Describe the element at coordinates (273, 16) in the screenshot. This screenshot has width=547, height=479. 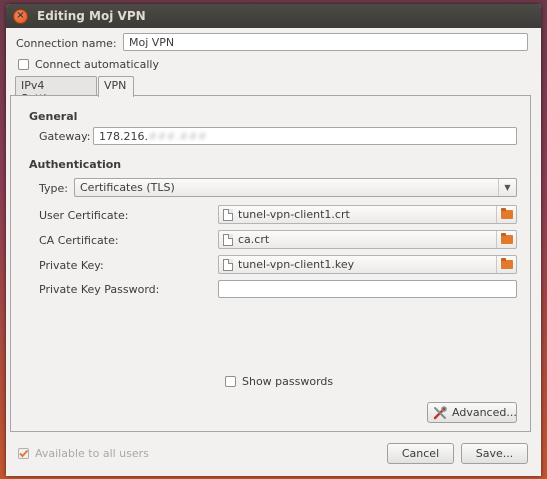
I see `title-bar: × Editing Moj VPN` at that location.